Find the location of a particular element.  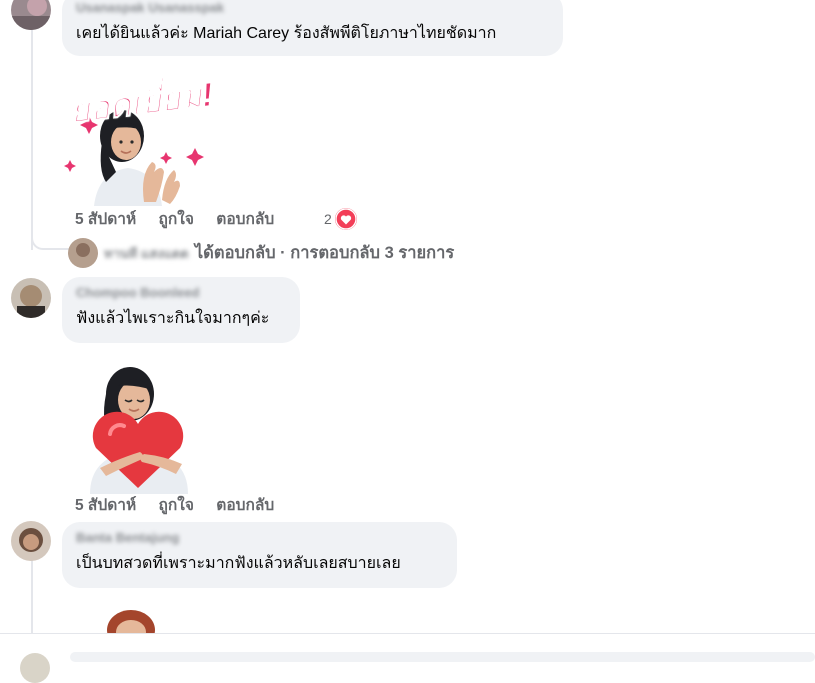

reaction-summary: 2 is located at coordinates (340, 219).